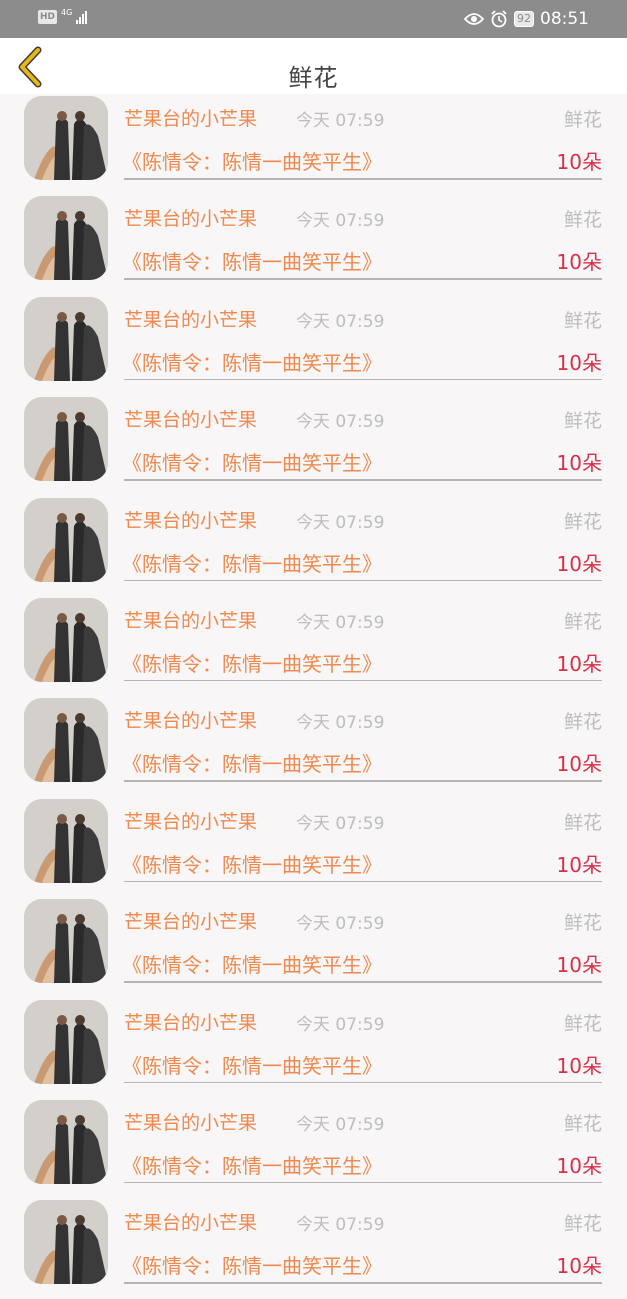  I want to click on status-time: 08:51, so click(564, 19).